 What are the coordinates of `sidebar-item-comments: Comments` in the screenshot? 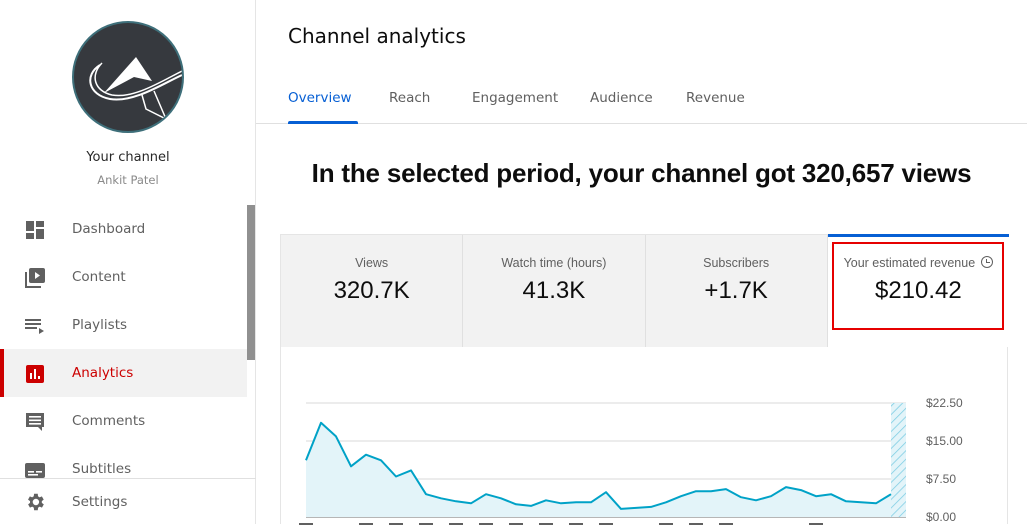 It's located at (123, 421).